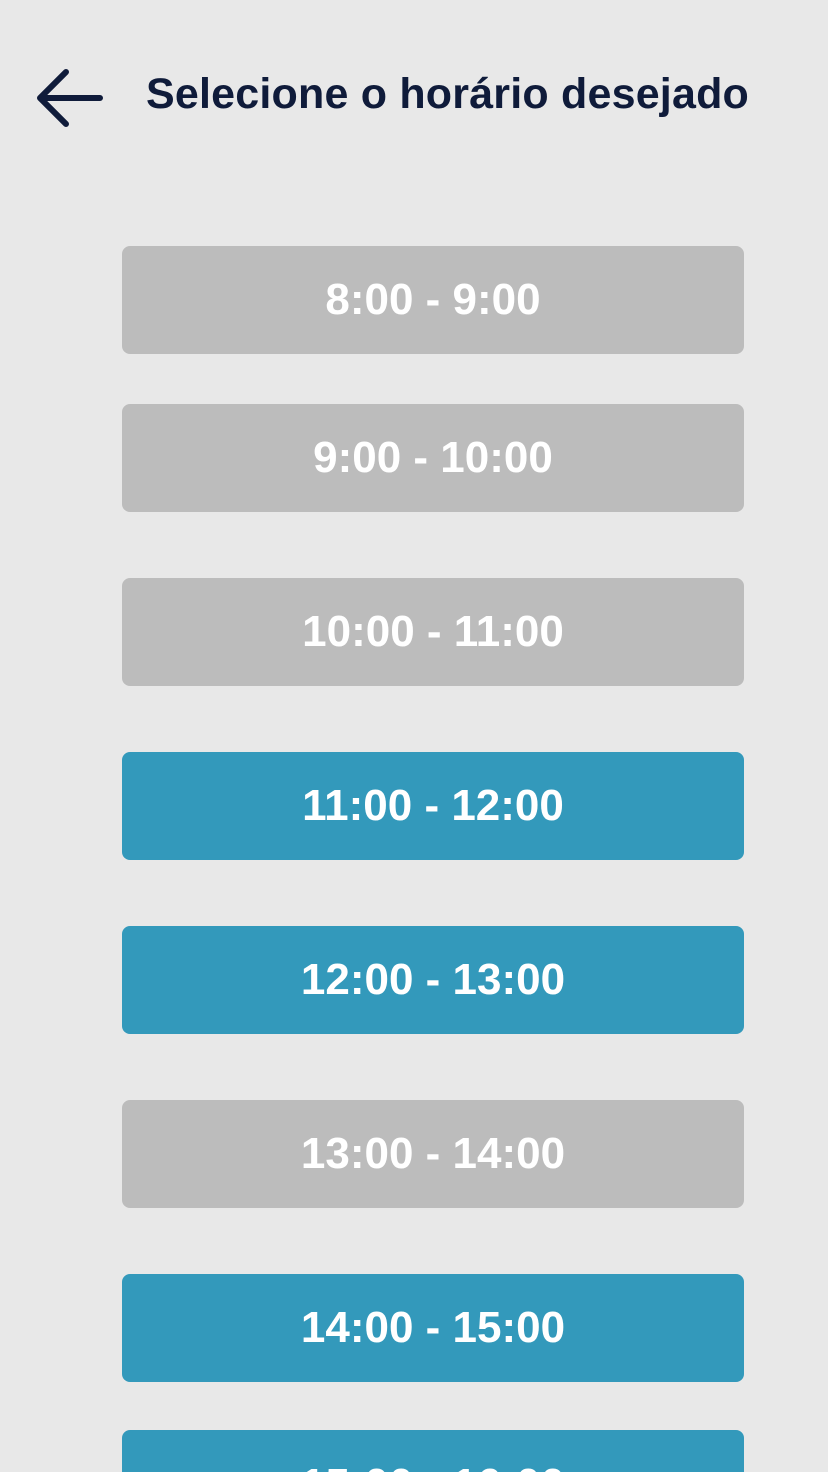  I want to click on time-slot-button: 13:00 - 14:00, so click(433, 1154).